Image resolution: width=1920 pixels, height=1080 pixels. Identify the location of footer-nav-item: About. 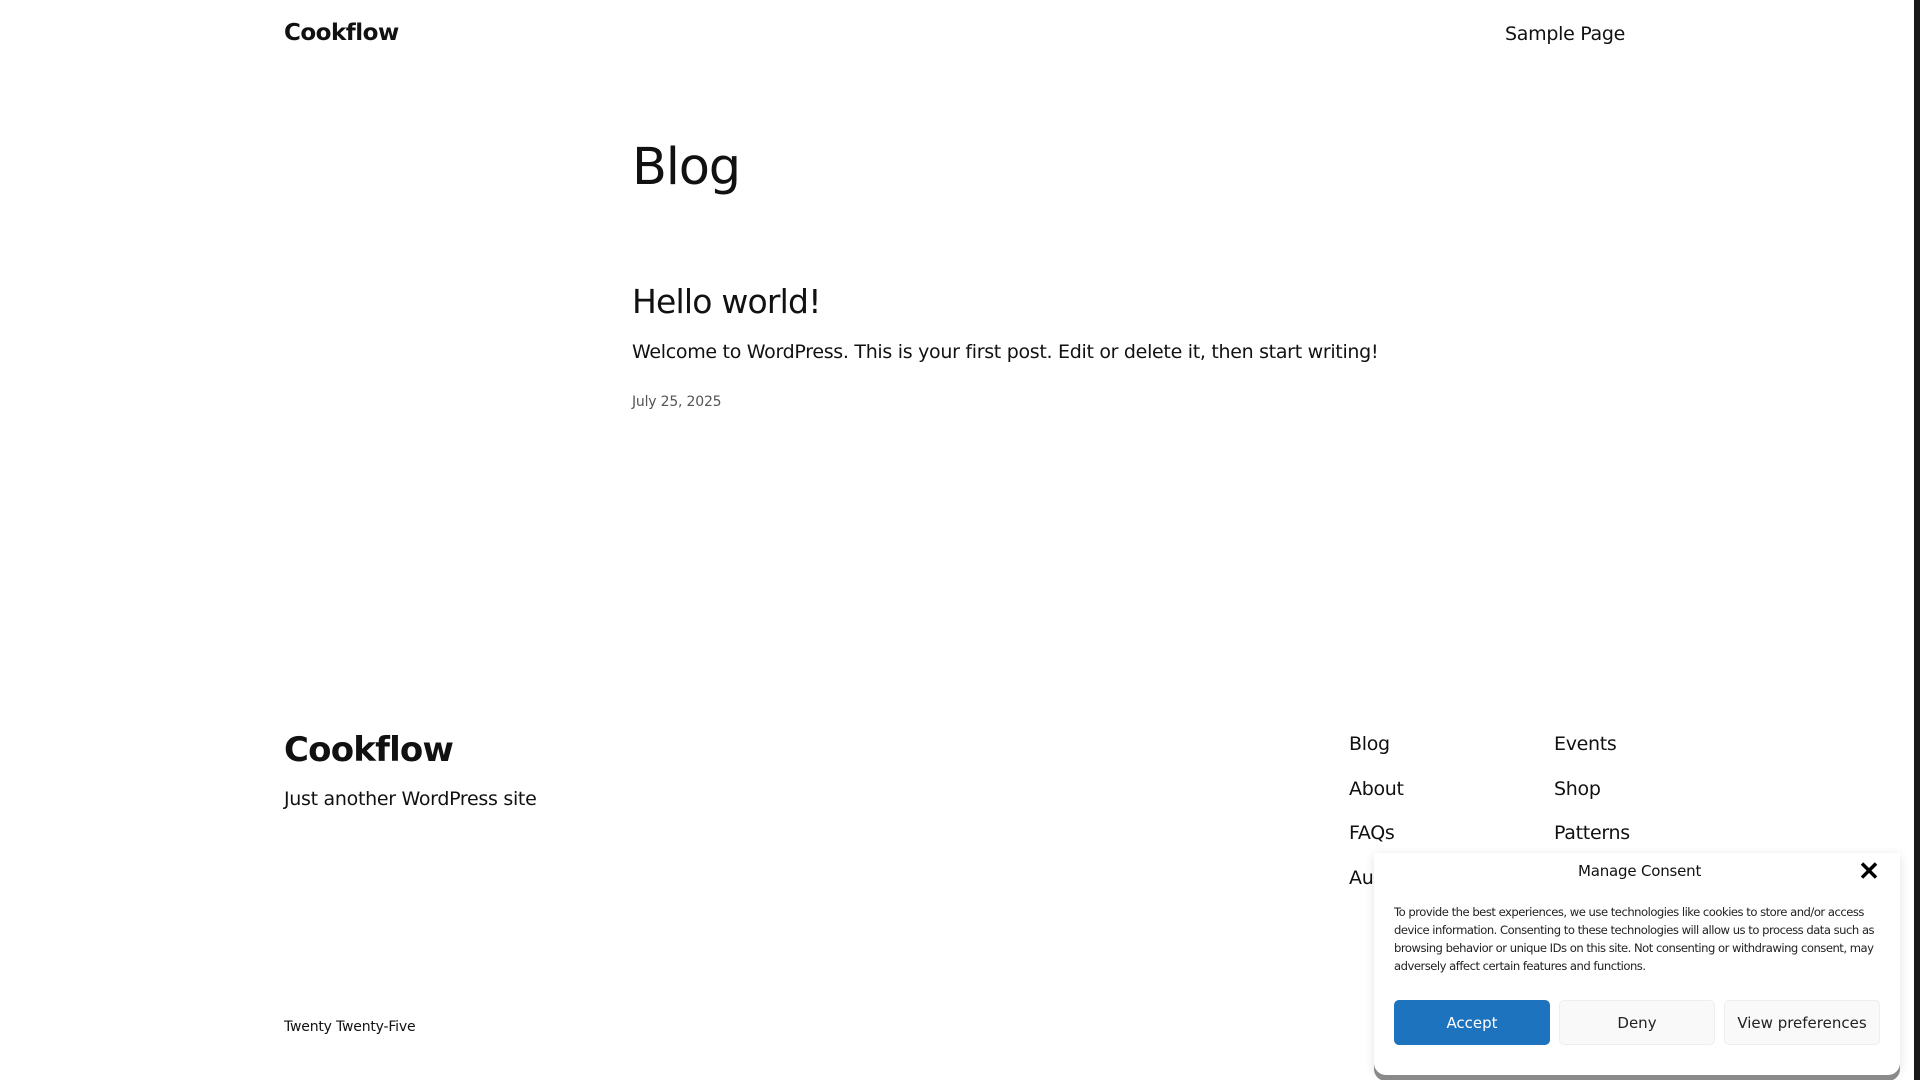
(1376, 795).